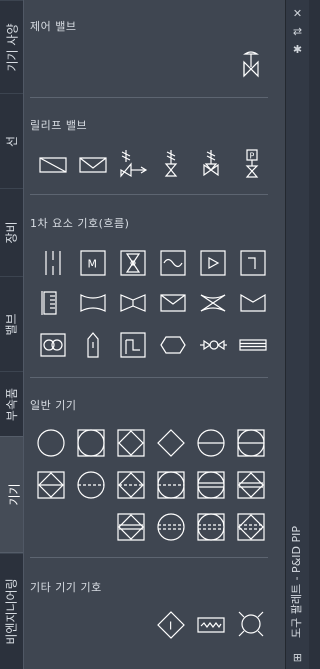 The image size is (320, 669). What do you see at coordinates (80, 223) in the screenshot?
I see `section-title-primary-element: 1차 요소 기호(흐름)` at bounding box center [80, 223].